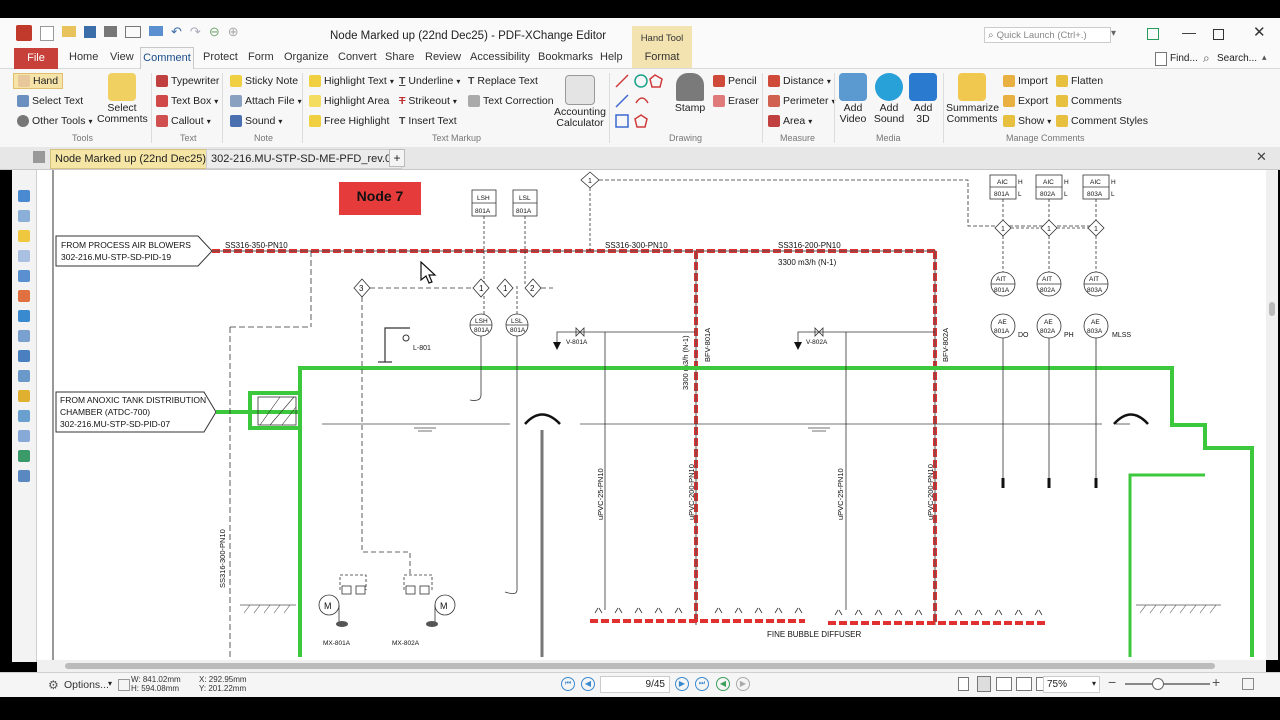  I want to click on add-video-button: Add Video, so click(853, 99).